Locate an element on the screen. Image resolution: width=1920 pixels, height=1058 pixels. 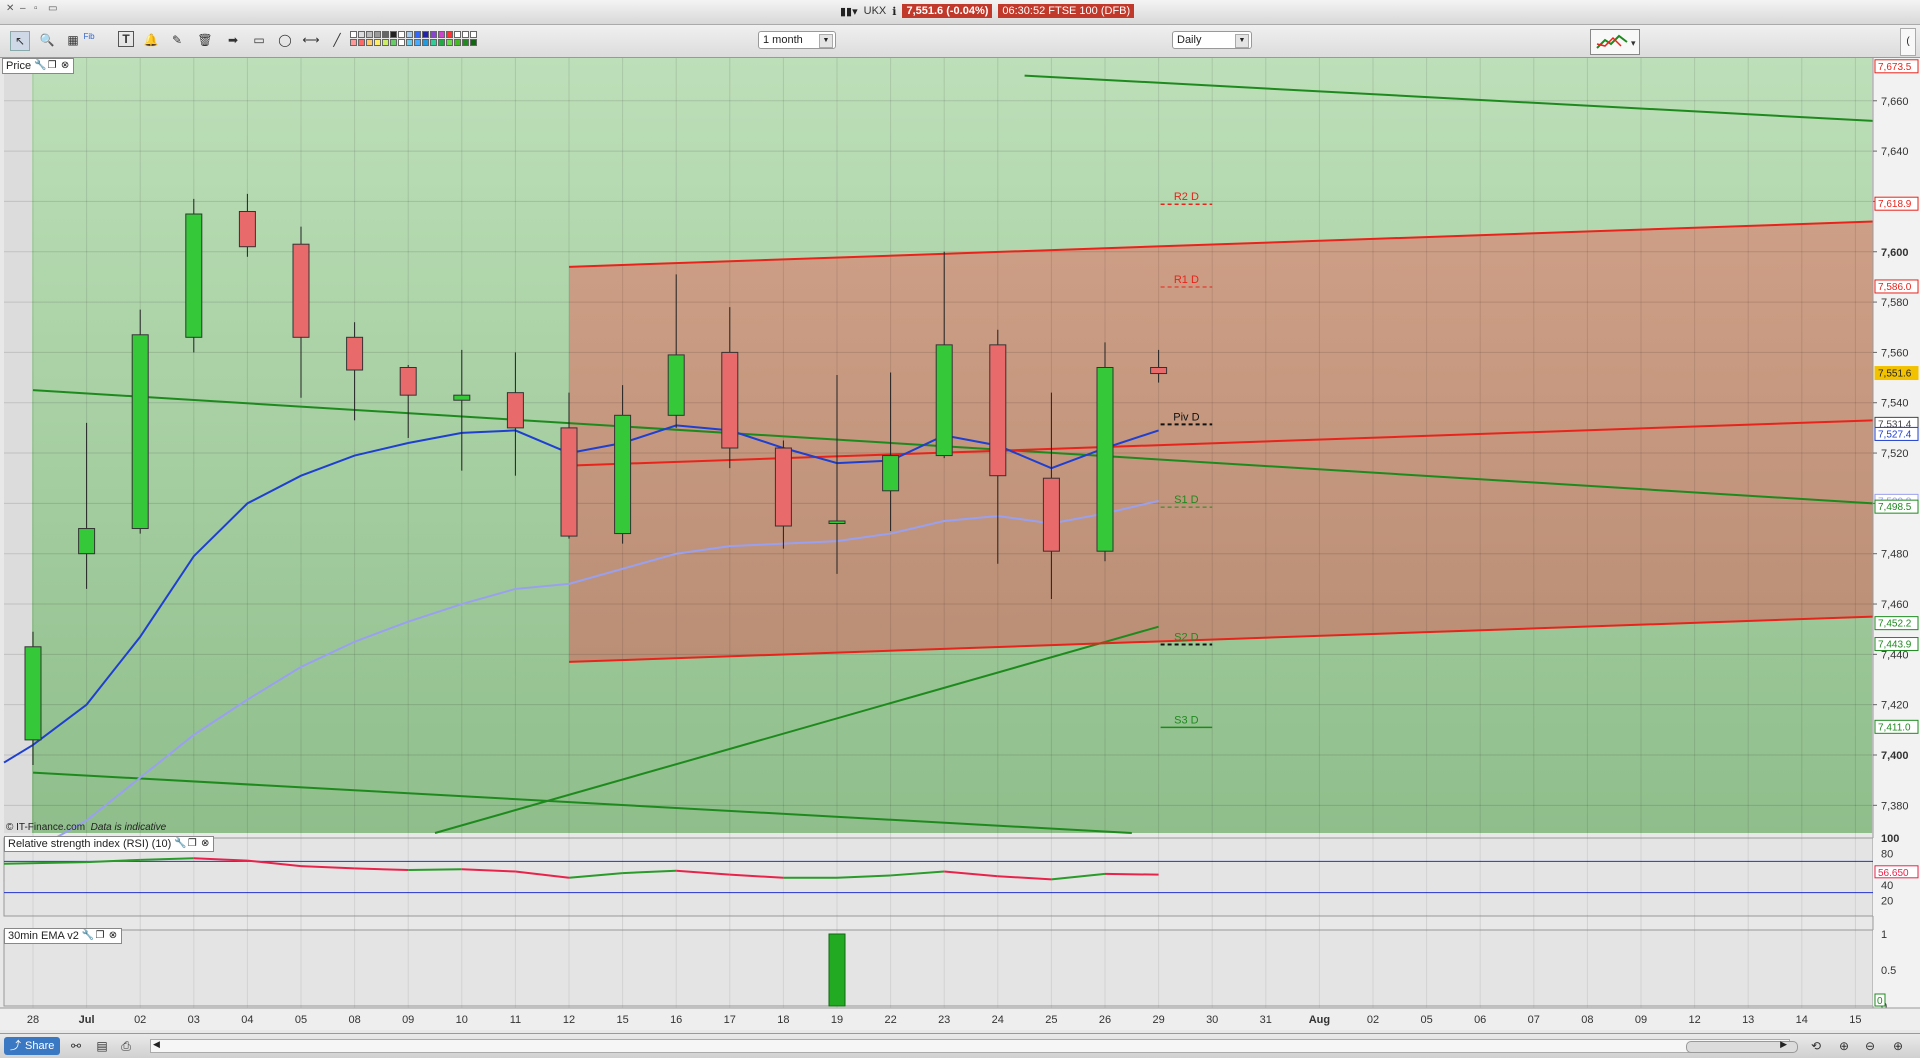
x-tick-label: 08 is located at coordinates (354, 1020).